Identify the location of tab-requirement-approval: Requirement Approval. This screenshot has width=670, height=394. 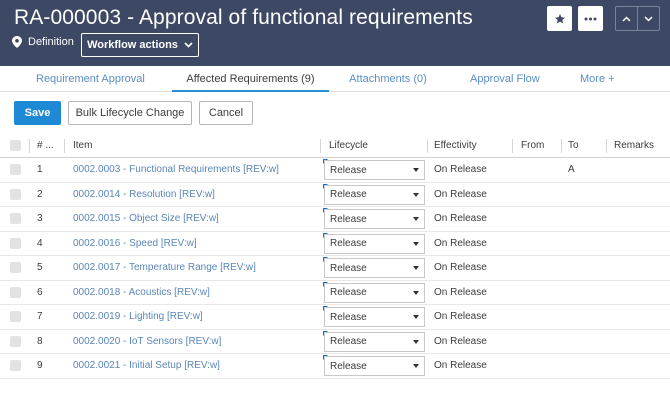
(90, 79).